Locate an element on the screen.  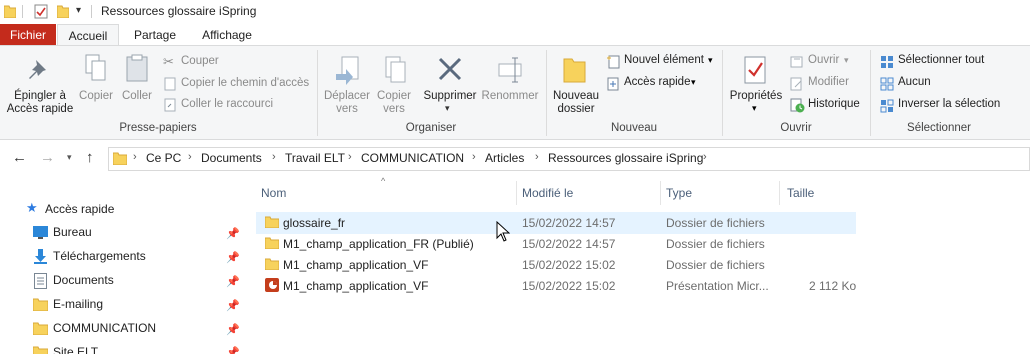
nav-item-e-mailing: E-mailing is located at coordinates (135, 305).